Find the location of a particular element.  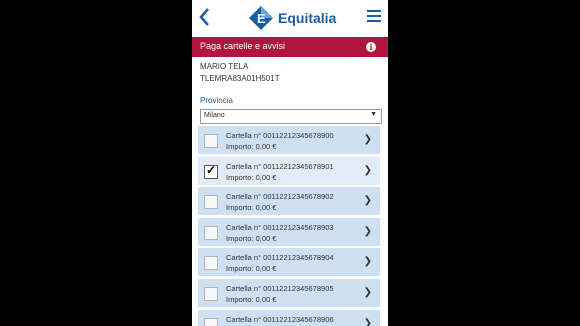

brand-logo: E Equitalia is located at coordinates (292, 18).